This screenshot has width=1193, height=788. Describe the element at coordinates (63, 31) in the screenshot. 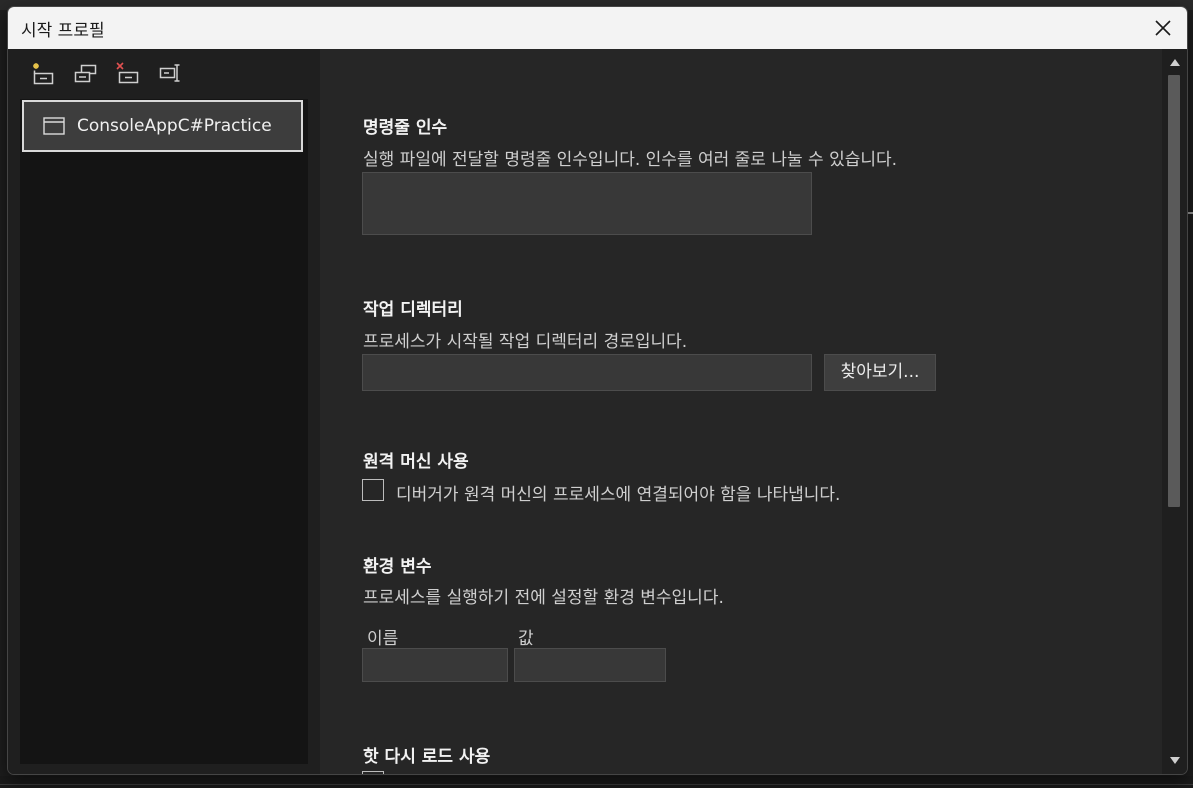

I see `dialog-title: 시작 프로필` at that location.